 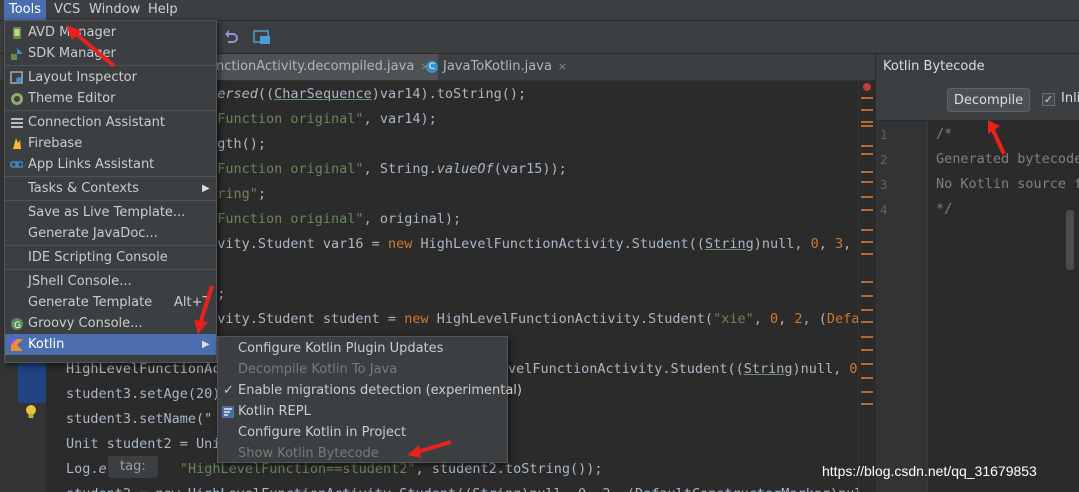 I want to click on code-token: , (, so click(x=814, y=319).